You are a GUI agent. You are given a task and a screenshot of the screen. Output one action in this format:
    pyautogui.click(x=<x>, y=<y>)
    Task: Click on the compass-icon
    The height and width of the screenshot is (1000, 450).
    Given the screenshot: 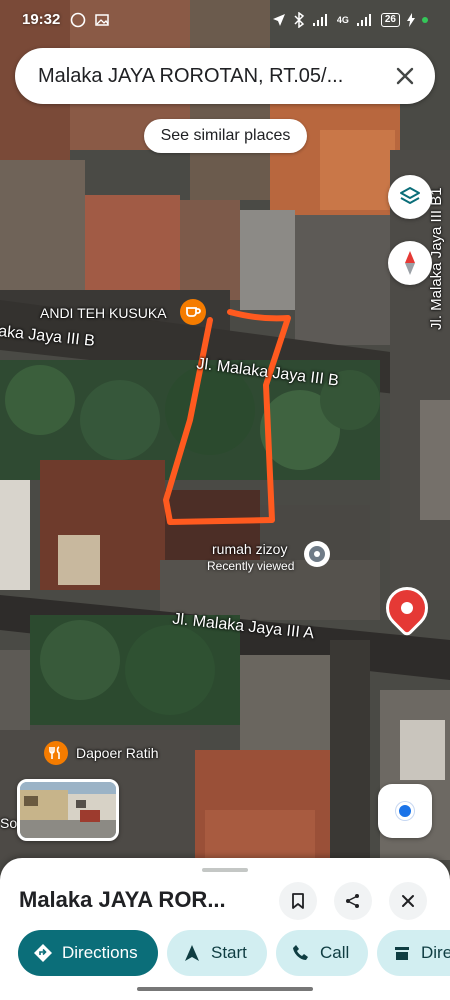 What is the action you would take?
    pyautogui.click(x=410, y=263)
    